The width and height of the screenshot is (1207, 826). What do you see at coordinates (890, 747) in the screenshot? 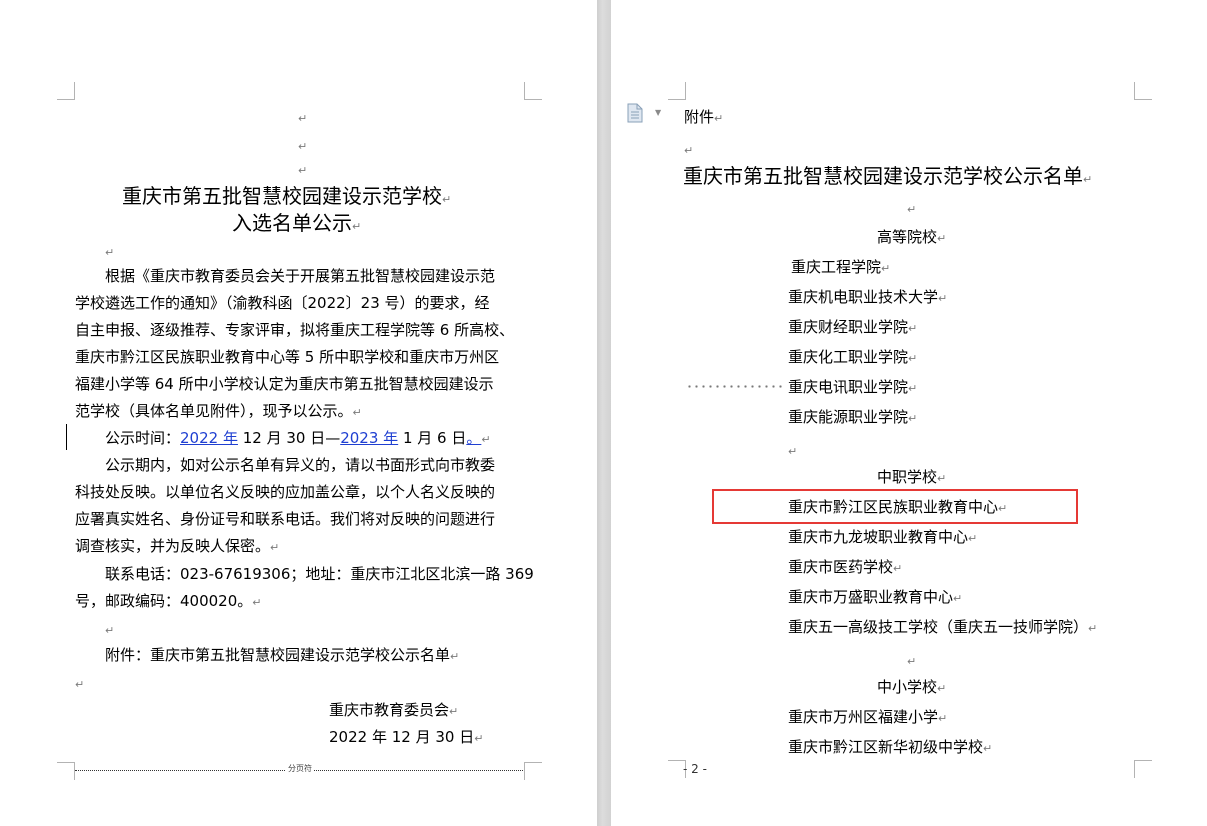
I see `list-item: 重庆市黔江区新华初级中学校↵` at bounding box center [890, 747].